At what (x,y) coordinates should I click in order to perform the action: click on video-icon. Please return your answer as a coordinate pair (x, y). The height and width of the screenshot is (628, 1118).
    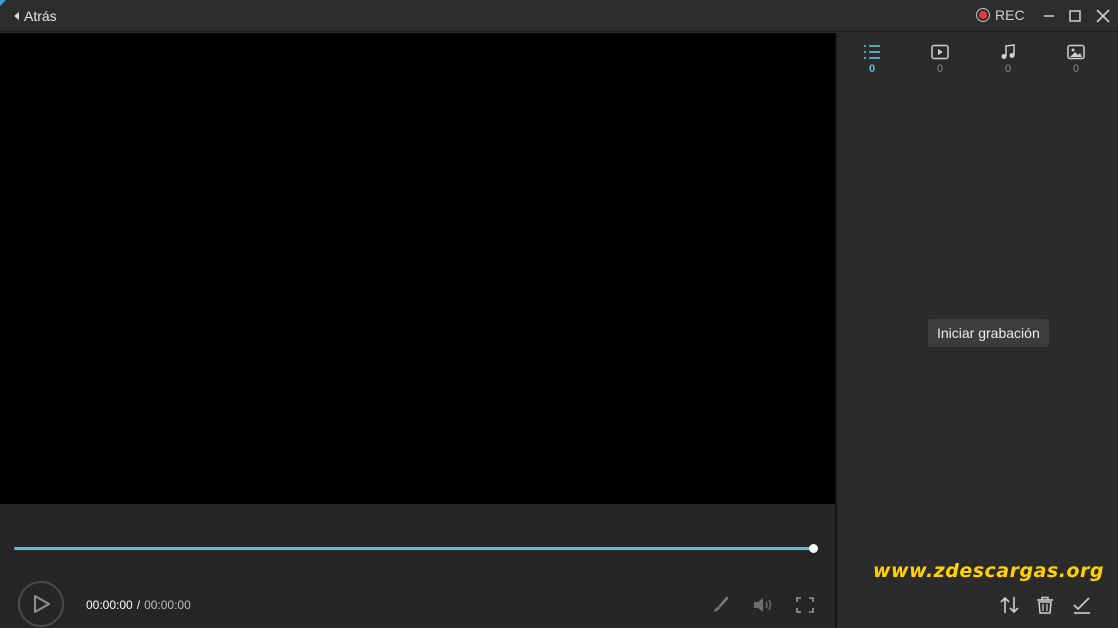
    Looking at the image, I should click on (940, 52).